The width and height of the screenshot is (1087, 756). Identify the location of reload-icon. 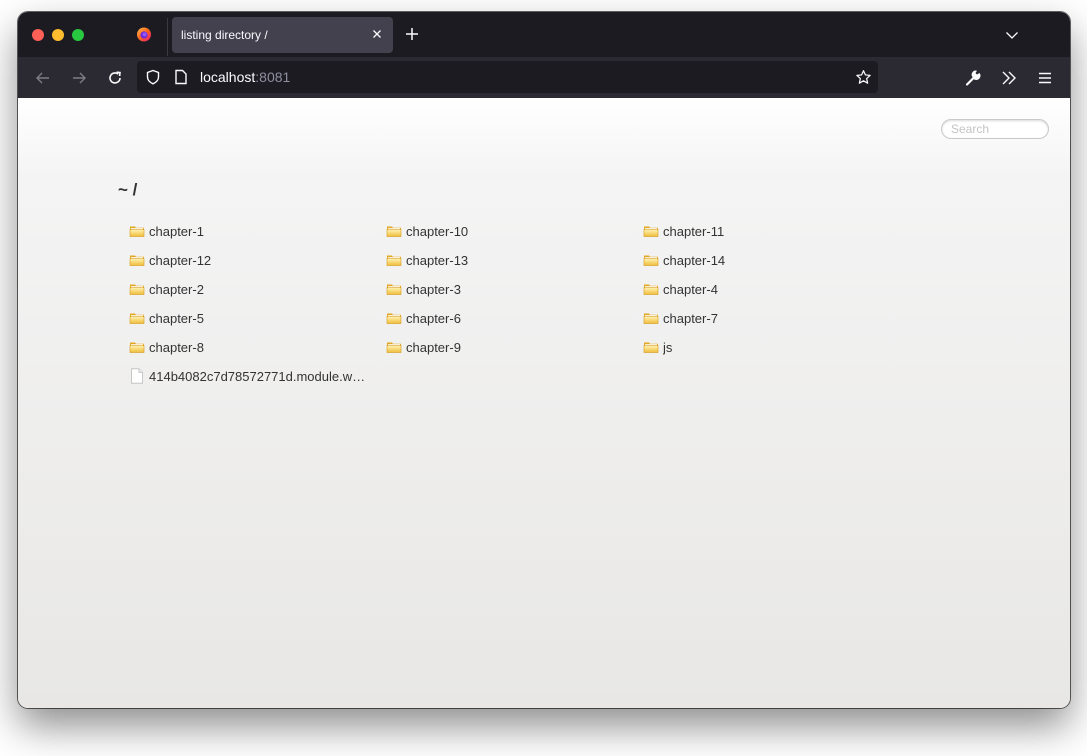
(115, 78).